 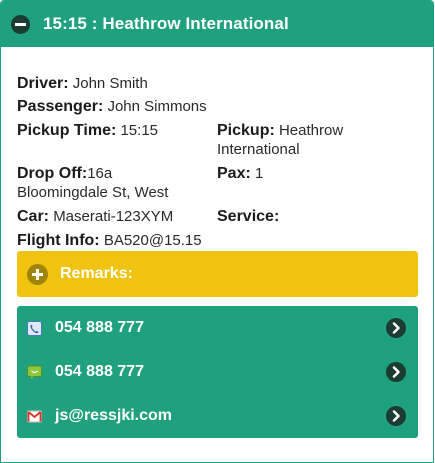 What do you see at coordinates (99, 371) in the screenshot?
I see `sms-number: 054 888 777` at bounding box center [99, 371].